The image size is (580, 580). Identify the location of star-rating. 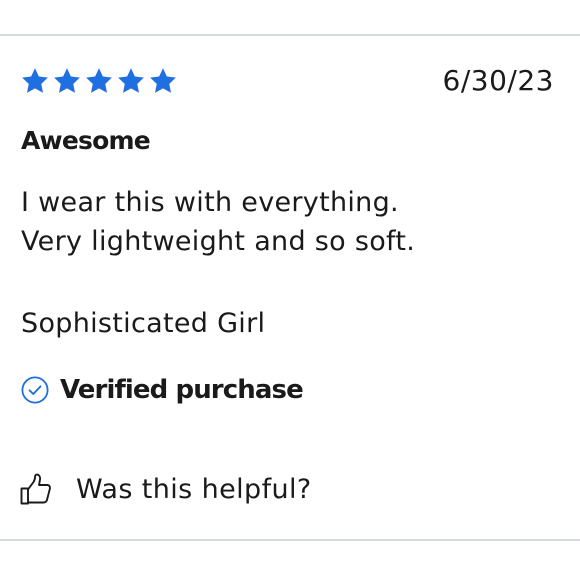
(99, 81).